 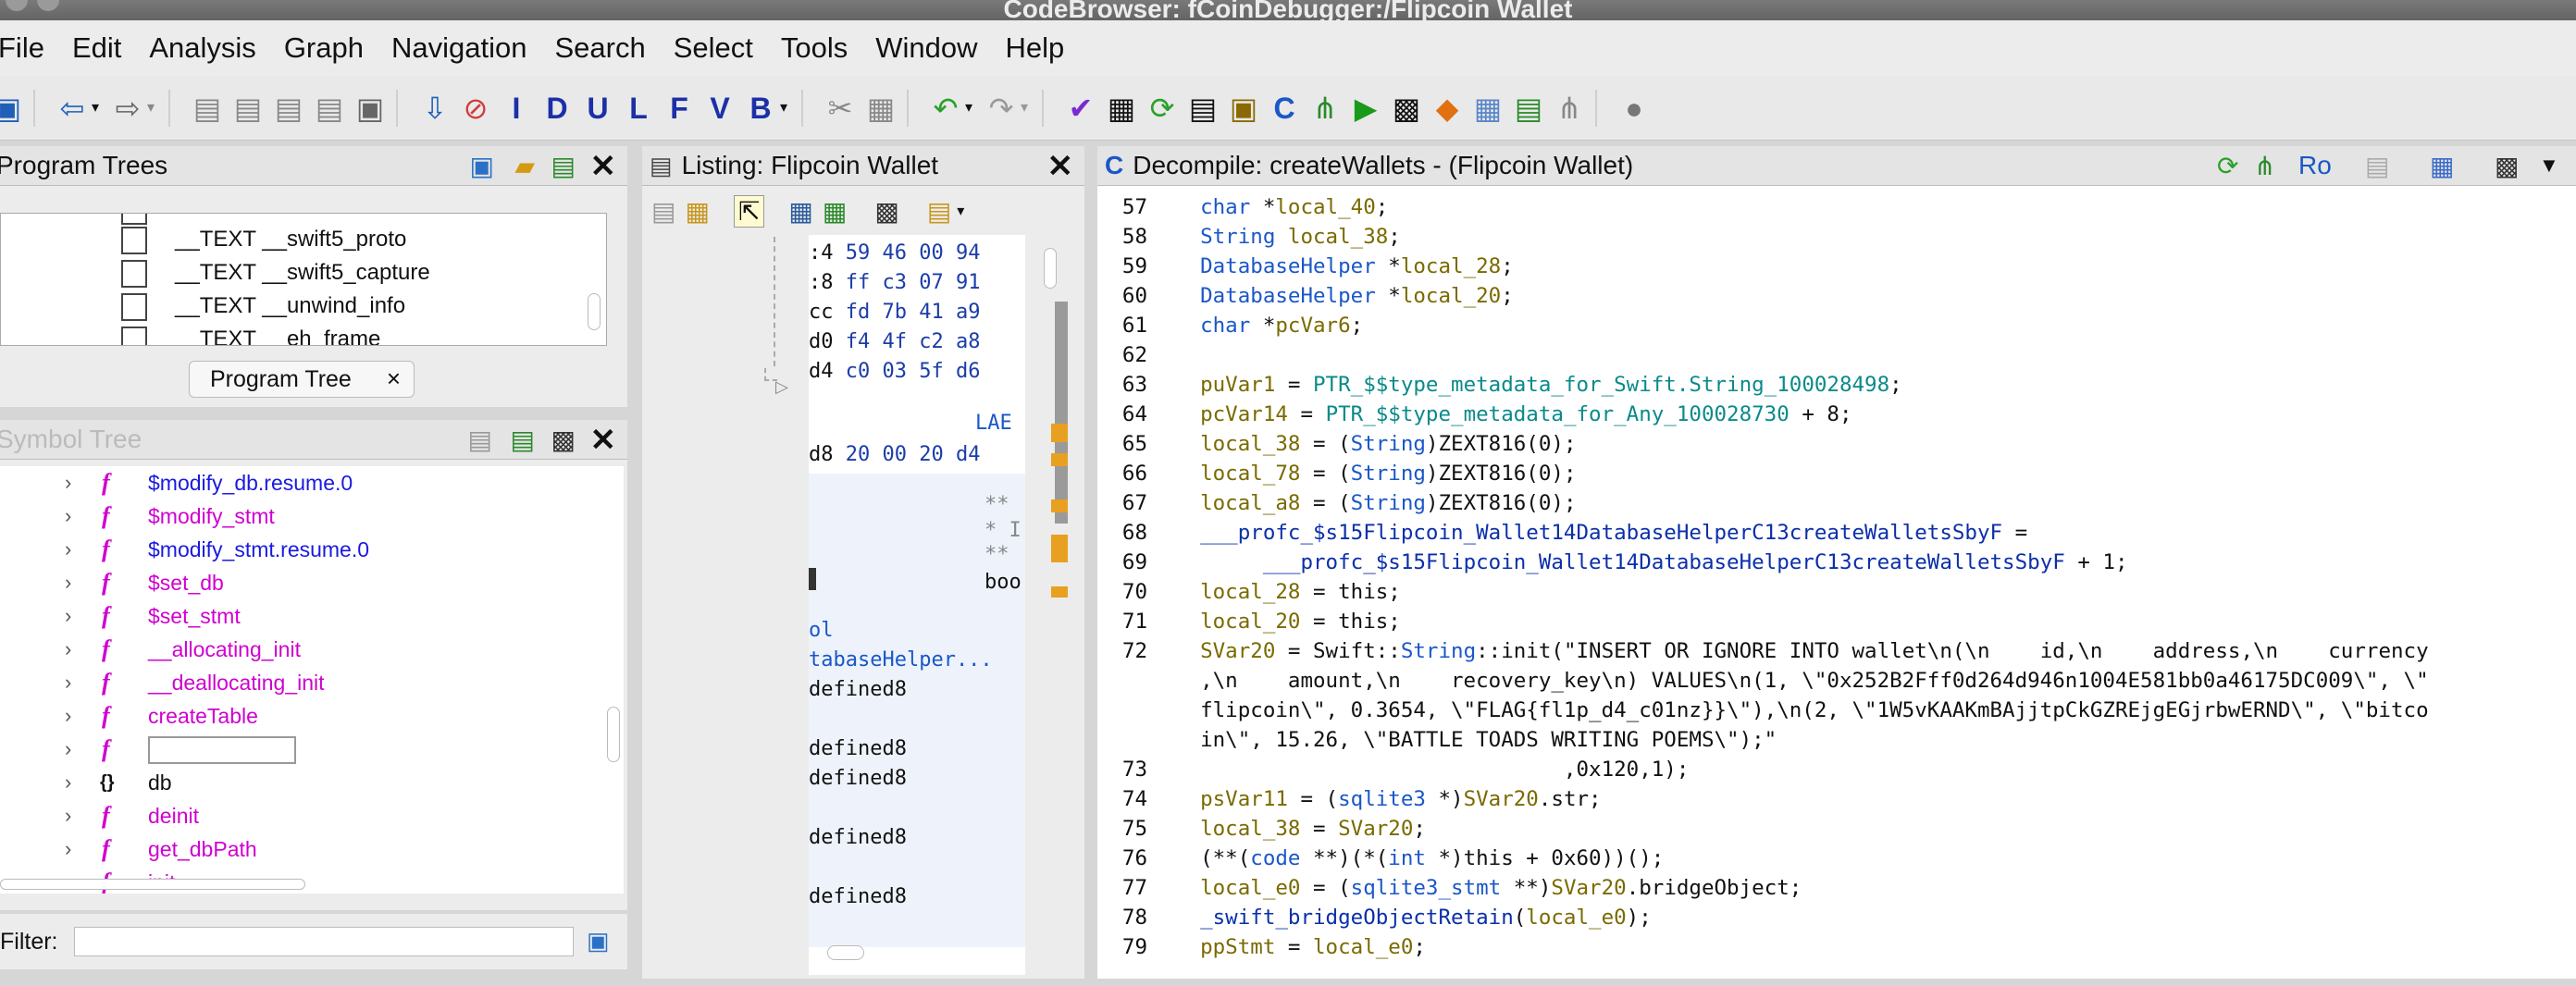 What do you see at coordinates (2264, 166) in the screenshot?
I see `graph-icon: ⋔` at bounding box center [2264, 166].